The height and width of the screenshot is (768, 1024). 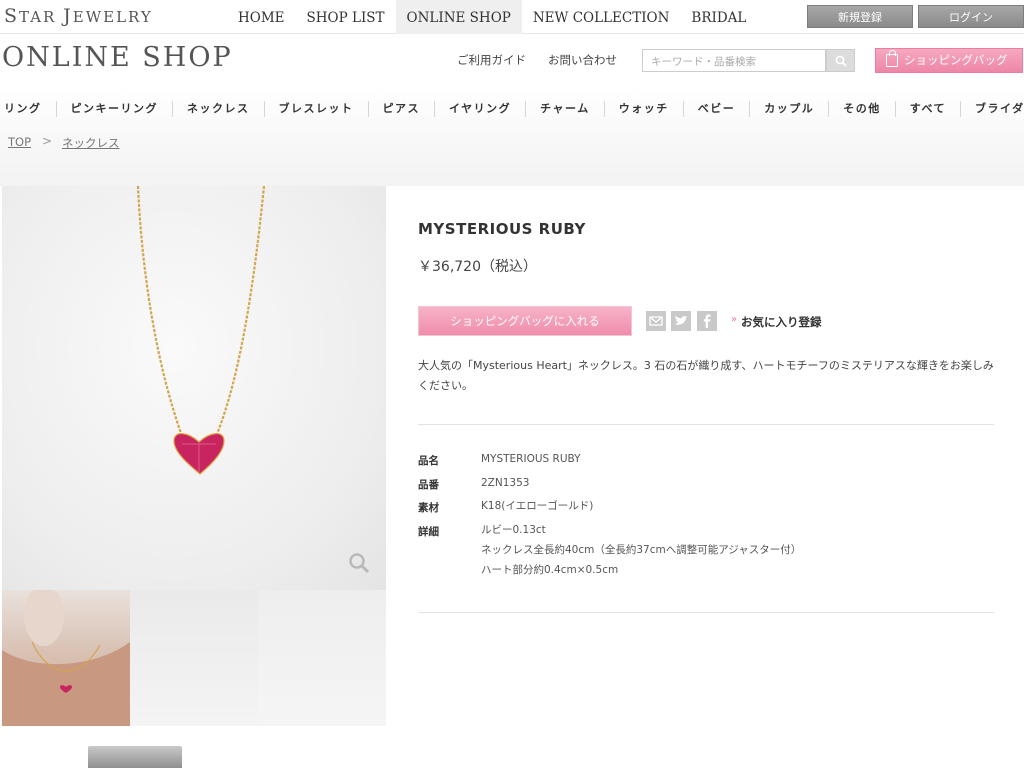 I want to click on spec-material-label: 素材, so click(x=428, y=508).